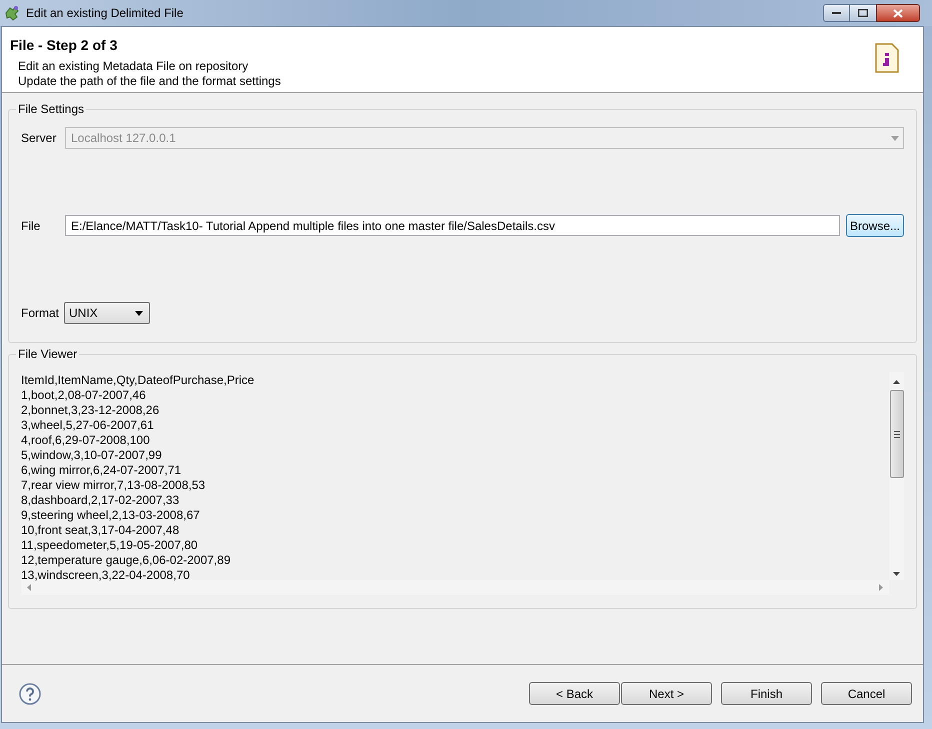 This screenshot has width=932, height=729. Describe the element at coordinates (39, 138) in the screenshot. I see `field-label: Server` at that location.